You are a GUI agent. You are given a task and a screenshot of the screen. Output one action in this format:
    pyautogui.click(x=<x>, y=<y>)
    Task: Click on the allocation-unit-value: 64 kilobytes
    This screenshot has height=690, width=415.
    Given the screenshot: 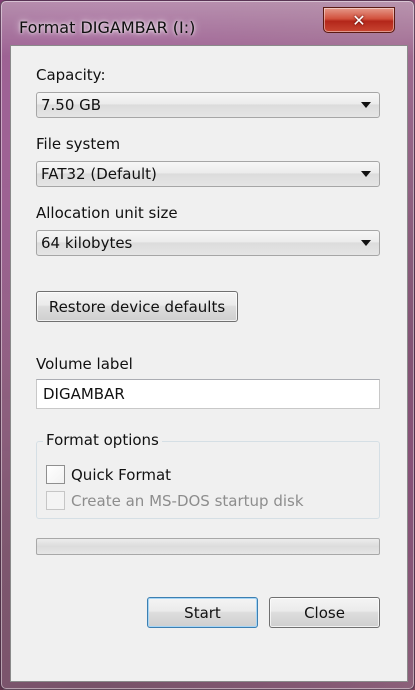 What is the action you would take?
    pyautogui.click(x=87, y=243)
    